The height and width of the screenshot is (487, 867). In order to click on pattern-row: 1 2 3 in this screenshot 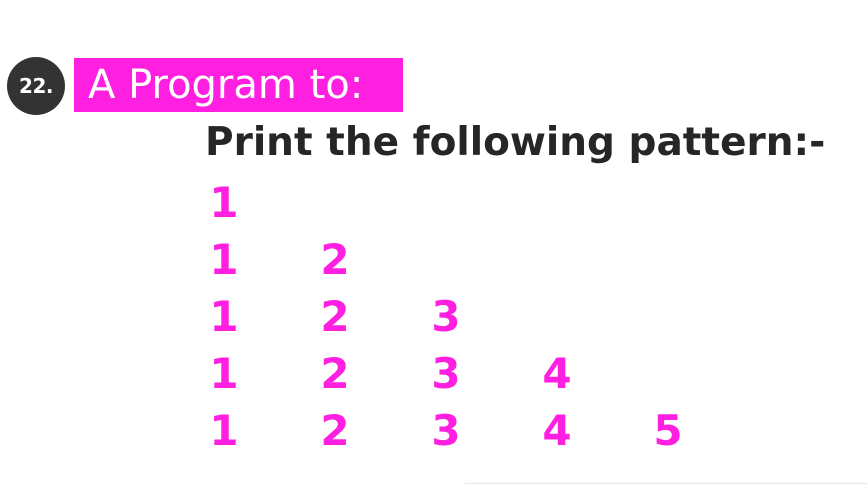, I will do `click(433, 317)`.